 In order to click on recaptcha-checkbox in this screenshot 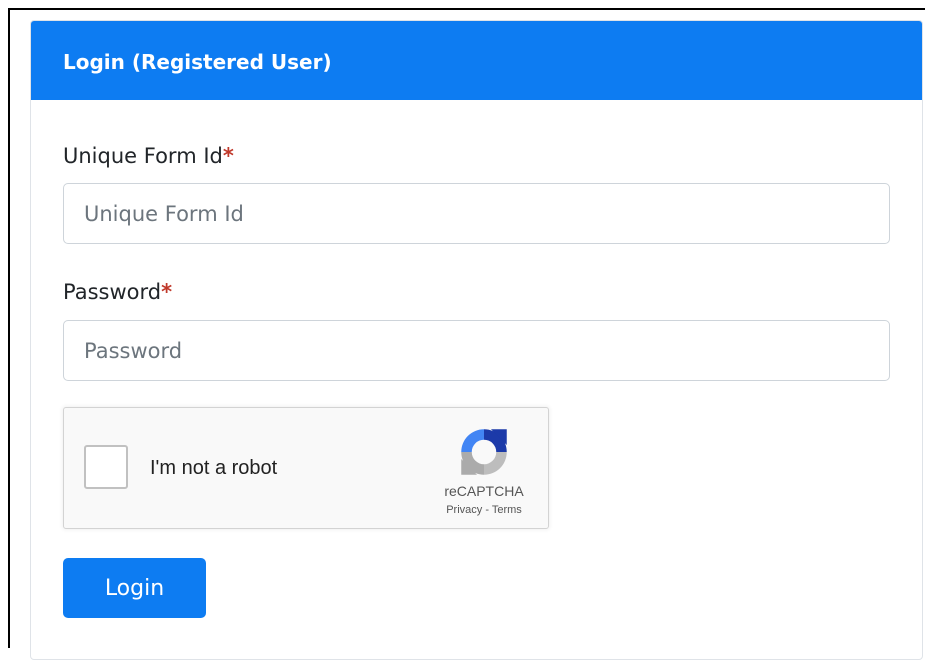, I will do `click(106, 467)`.